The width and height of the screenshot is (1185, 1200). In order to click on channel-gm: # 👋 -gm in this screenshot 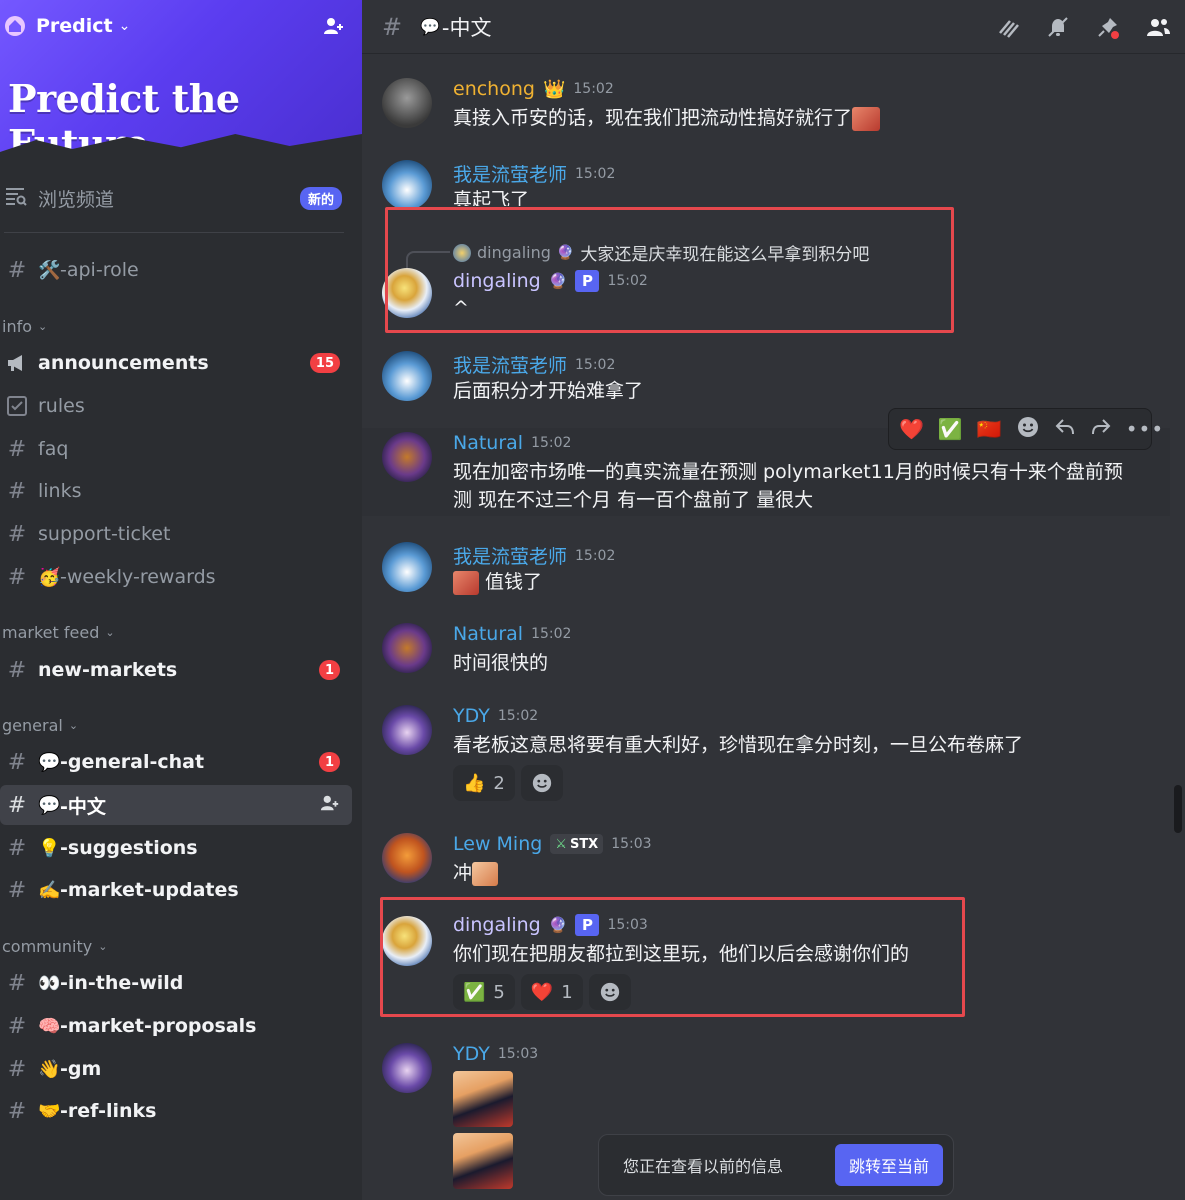, I will do `click(176, 1069)`.